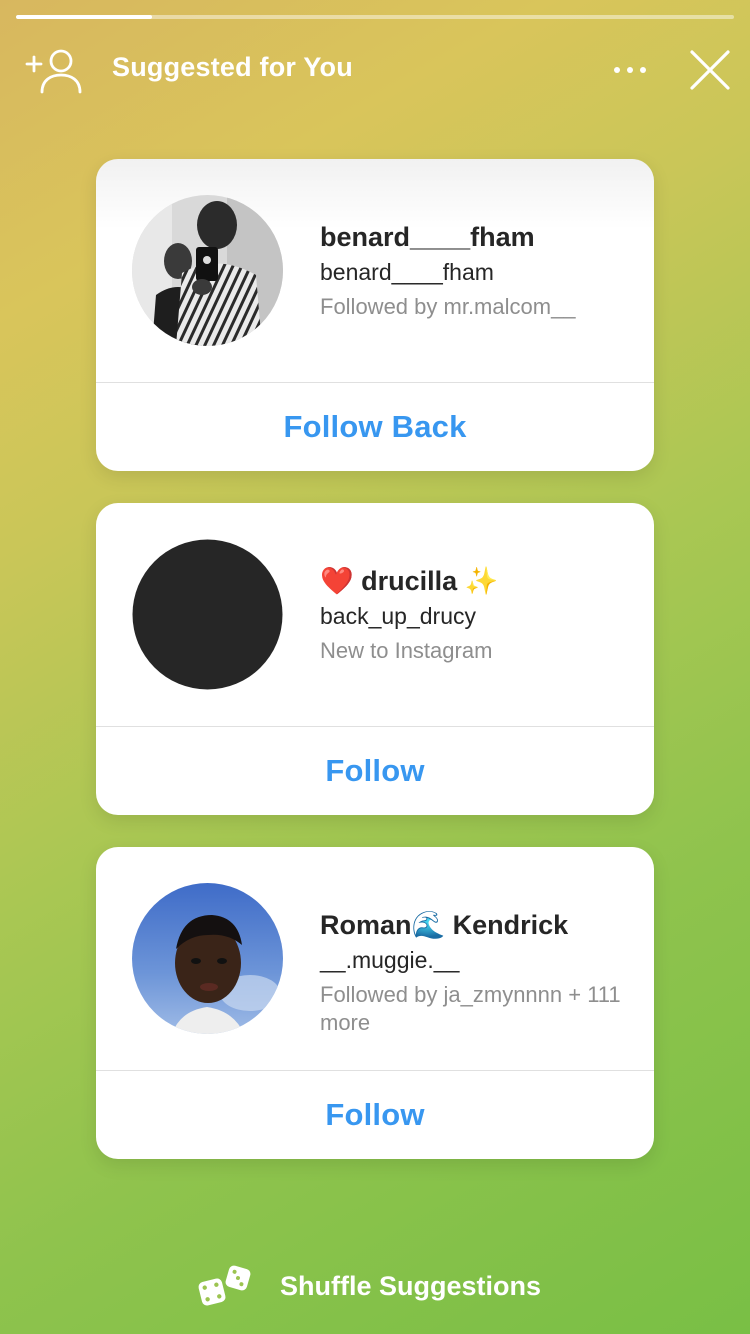  Describe the element at coordinates (470, 1008) in the screenshot. I see `suggestion-context: Followed by ja_zmynnnn + 111 more` at that location.